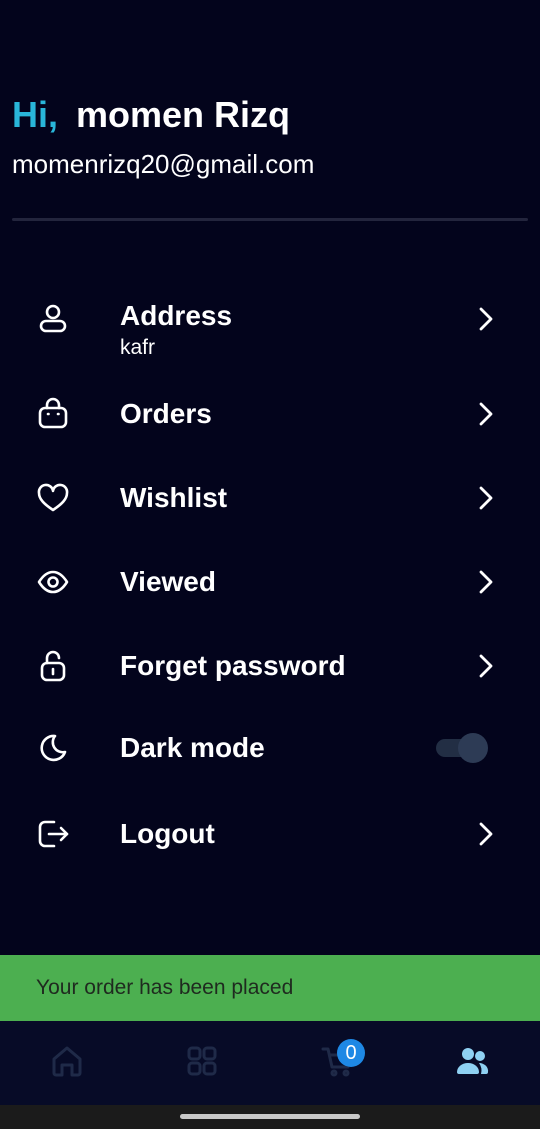 This screenshot has height=1129, width=540. Describe the element at coordinates (192, 747) in the screenshot. I see `menu-item-label: Dark mode` at that location.